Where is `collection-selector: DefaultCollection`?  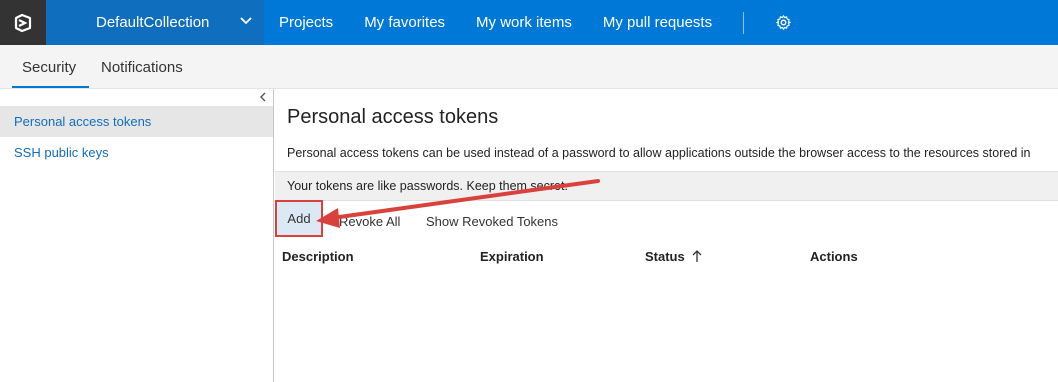
collection-selector: DefaultCollection is located at coordinates (155, 22).